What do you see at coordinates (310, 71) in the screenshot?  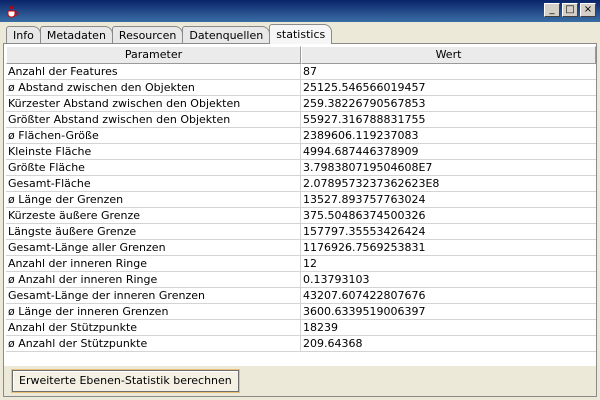 I see `value-cell: 87` at bounding box center [310, 71].